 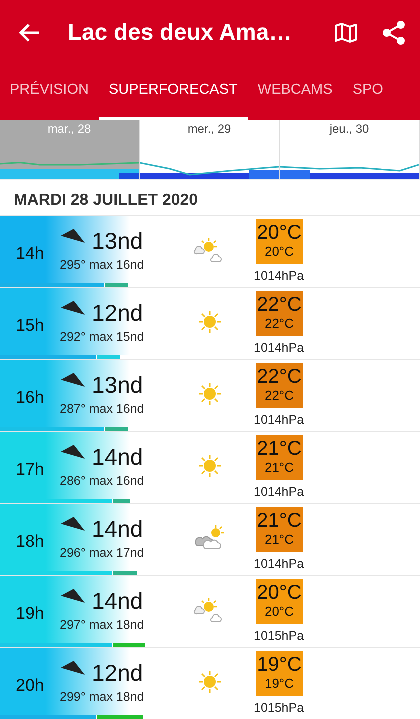 What do you see at coordinates (30, 470) in the screenshot?
I see `hour-label: 17h` at bounding box center [30, 470].